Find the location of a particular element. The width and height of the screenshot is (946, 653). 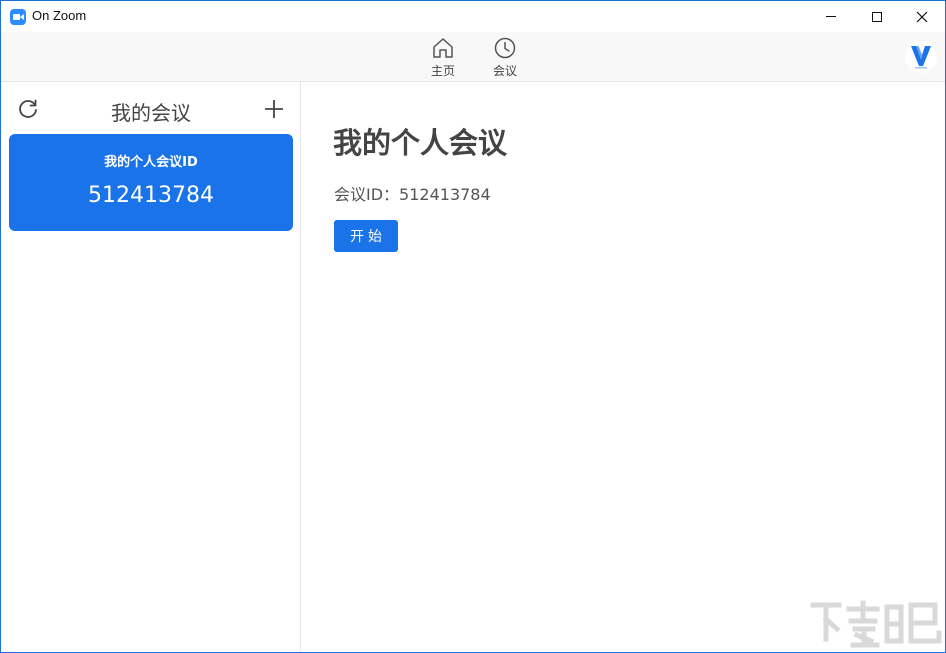

page-title: 我的个人会议 is located at coordinates (420, 143).